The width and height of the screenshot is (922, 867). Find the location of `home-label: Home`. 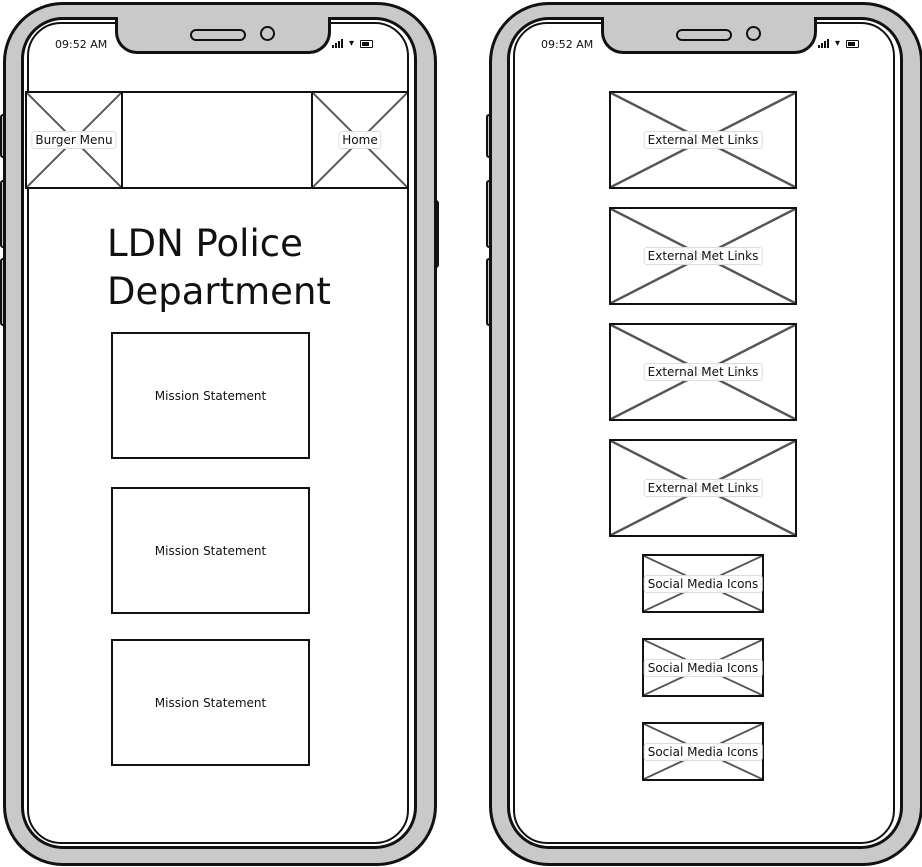

home-label: Home is located at coordinates (360, 140).